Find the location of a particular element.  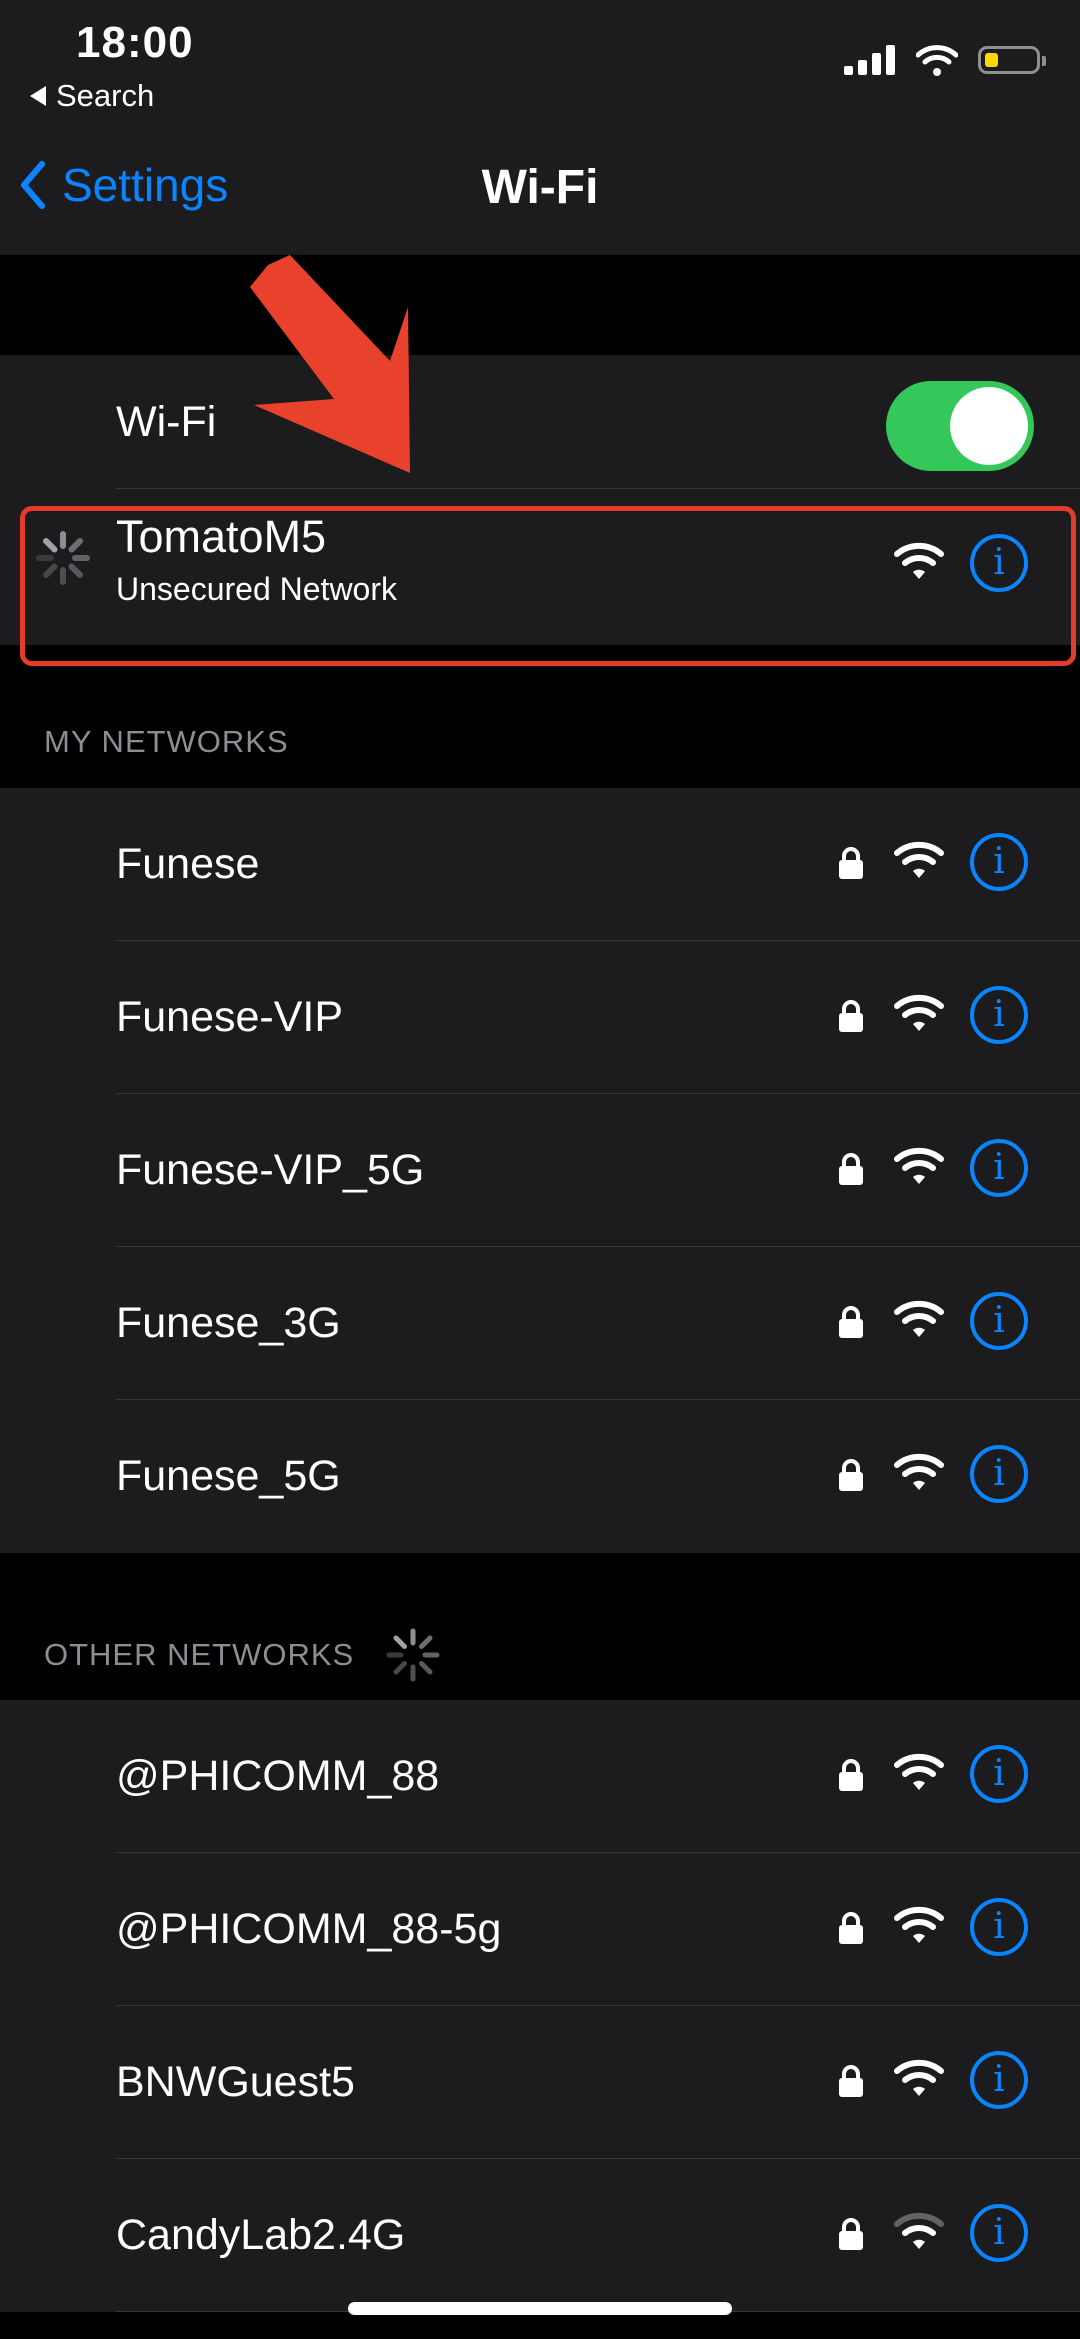

network-name: @PHICOMM_88-5g is located at coordinates (309, 1929).